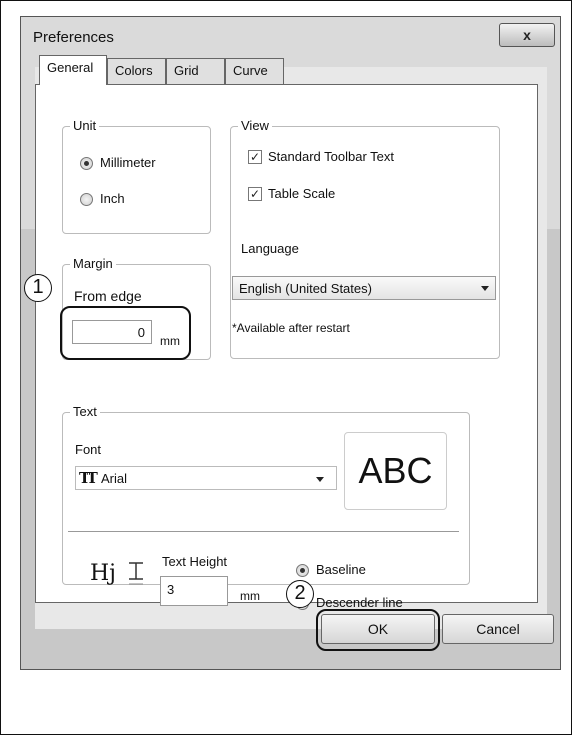 This screenshot has height=735, width=572. I want to click on language-label: Language, so click(270, 248).